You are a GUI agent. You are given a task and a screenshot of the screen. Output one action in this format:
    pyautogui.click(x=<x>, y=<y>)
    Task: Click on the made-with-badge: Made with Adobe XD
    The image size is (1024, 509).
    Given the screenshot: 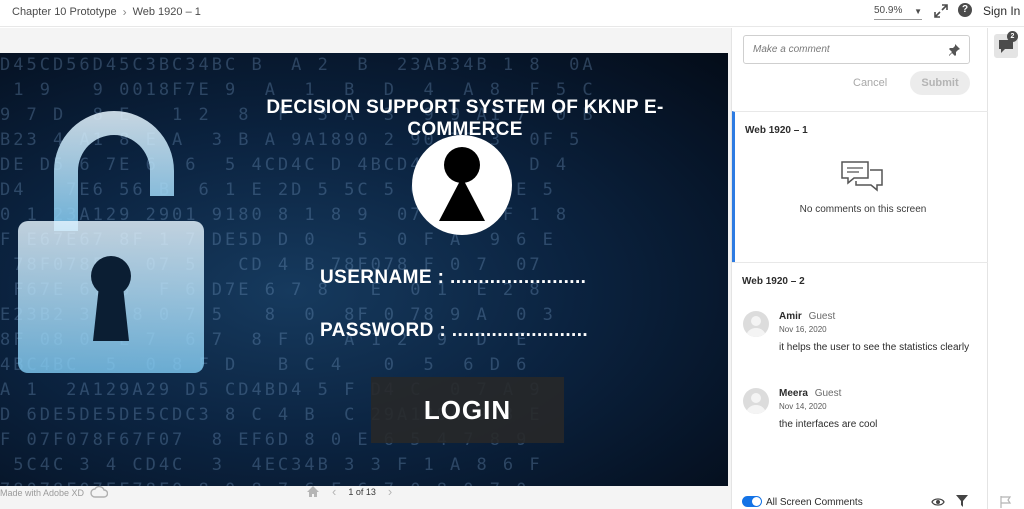 What is the action you would take?
    pyautogui.click(x=54, y=493)
    